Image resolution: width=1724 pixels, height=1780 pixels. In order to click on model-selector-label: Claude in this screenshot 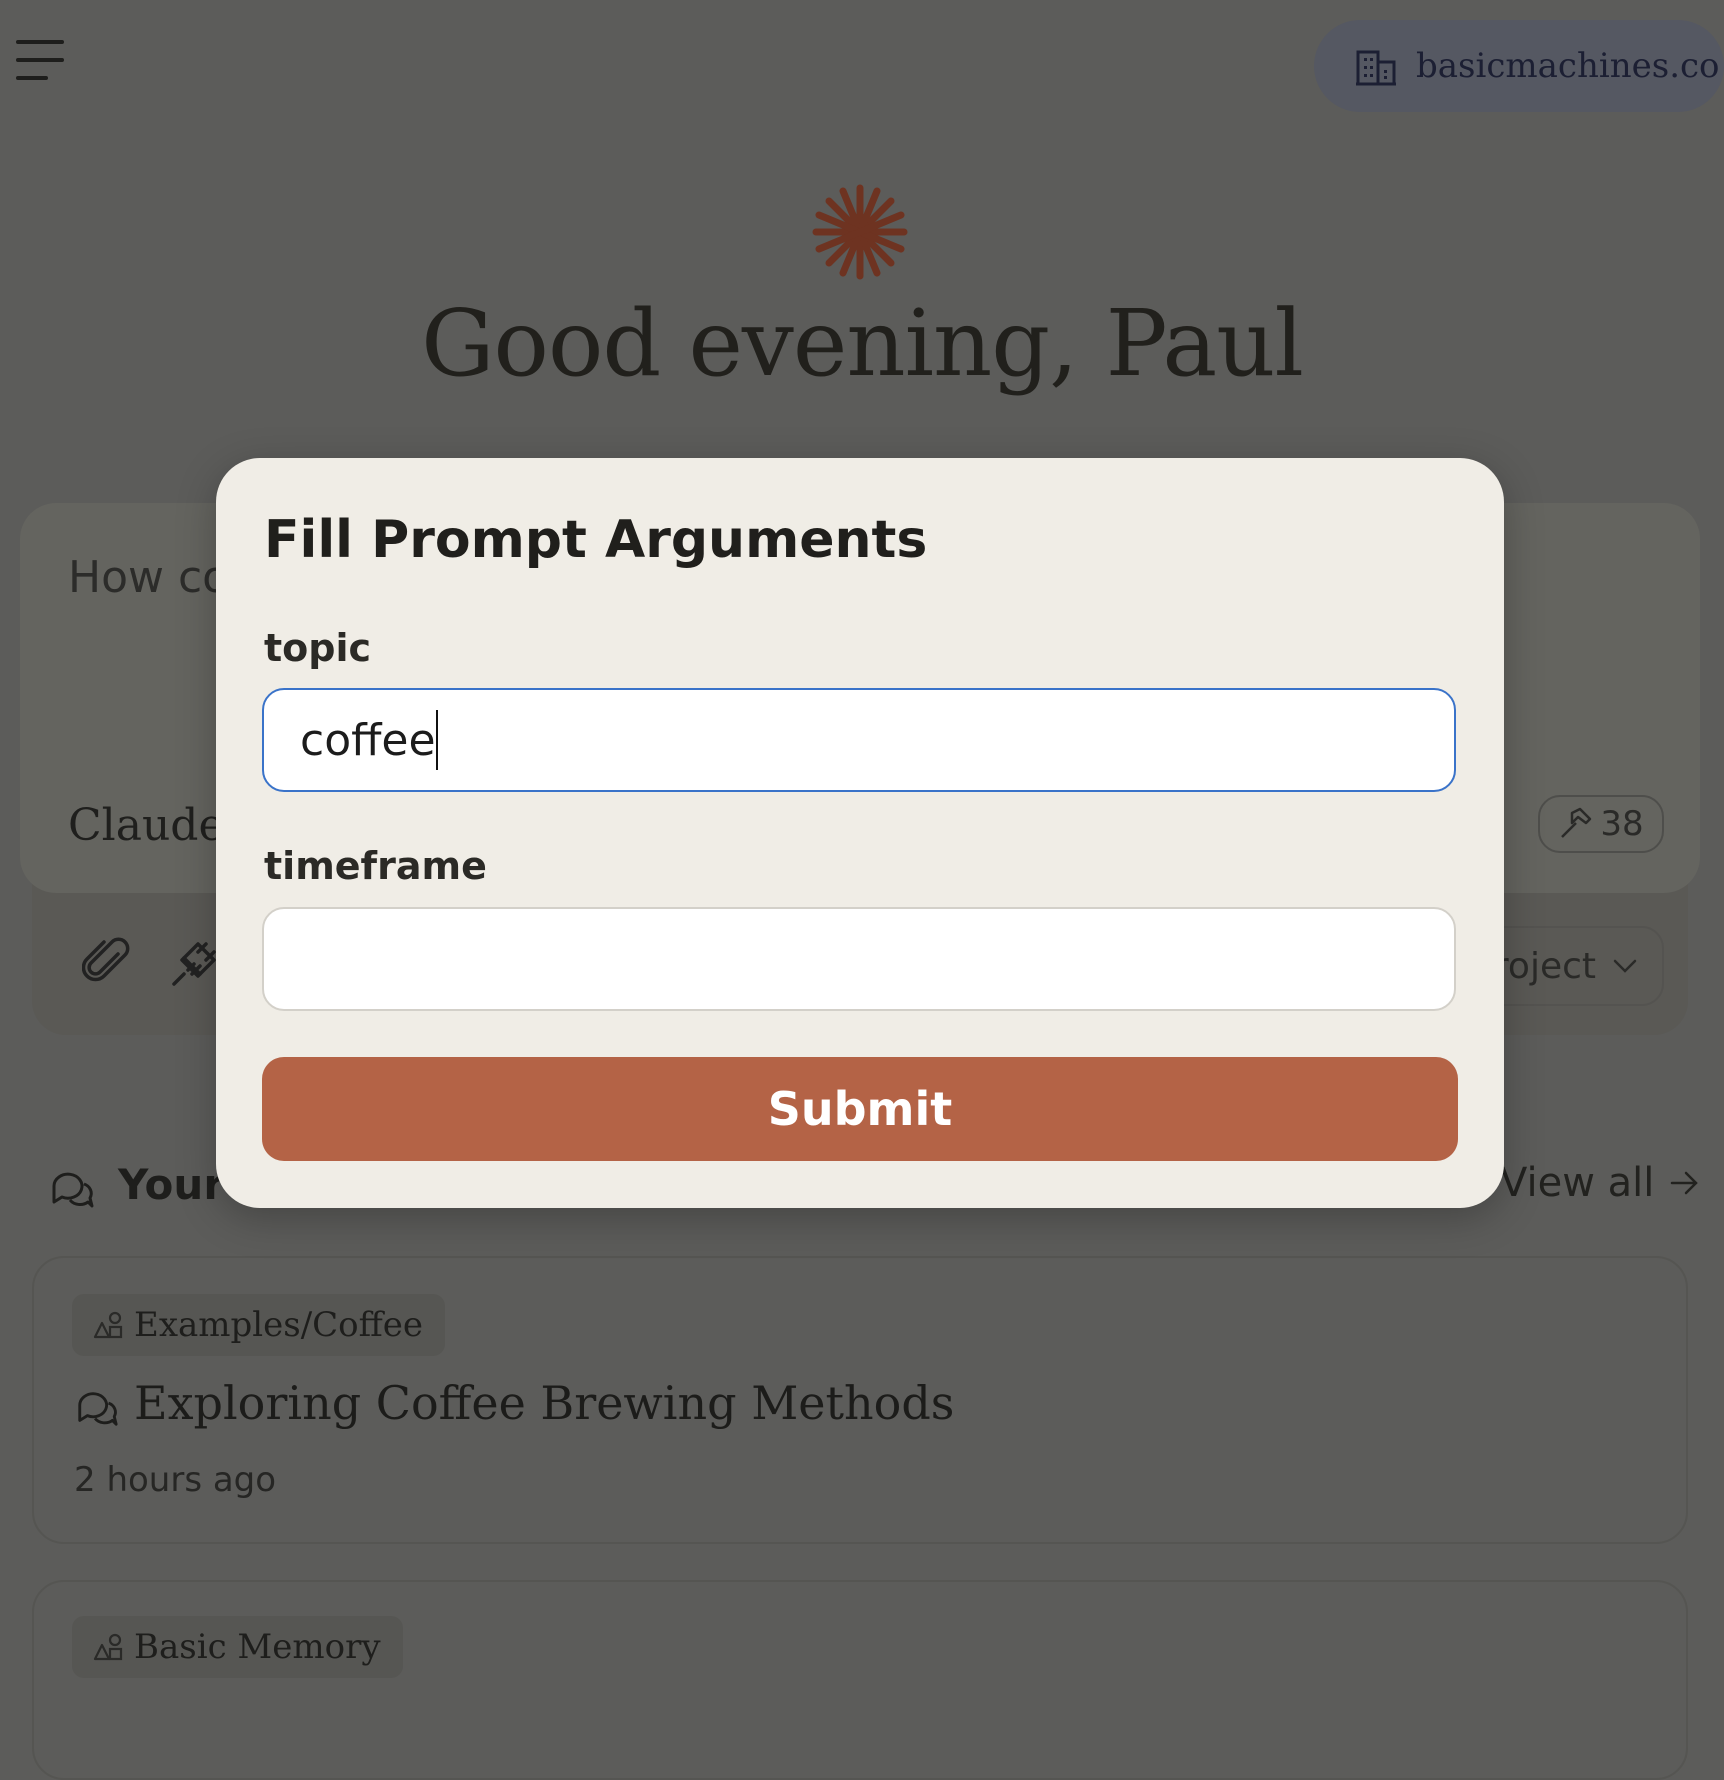, I will do `click(146, 825)`.